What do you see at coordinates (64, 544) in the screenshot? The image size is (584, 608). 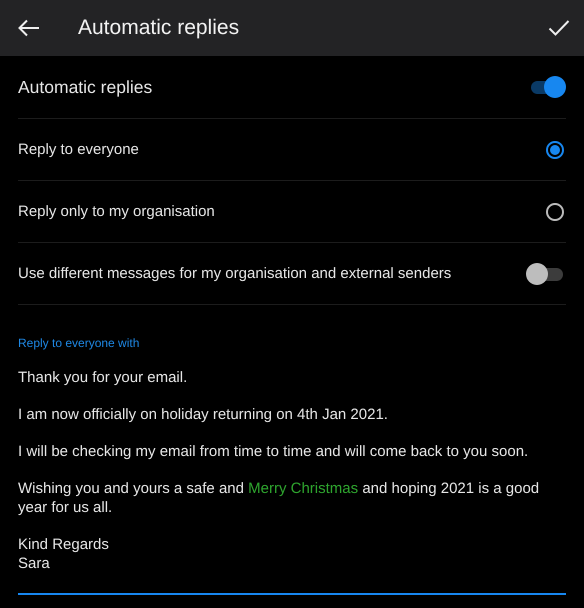 I see `signature-line: Kind Regards` at bounding box center [64, 544].